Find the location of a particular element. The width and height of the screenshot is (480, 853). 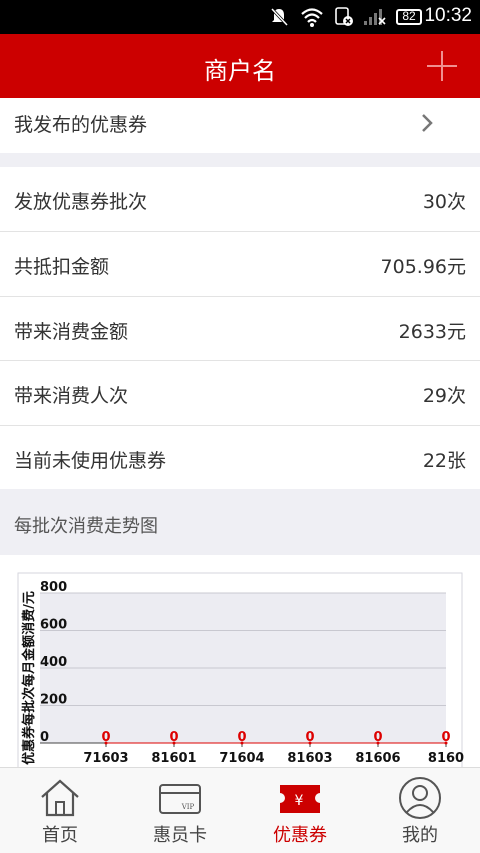

status-bar: 82 10:32 is located at coordinates (240, 17).